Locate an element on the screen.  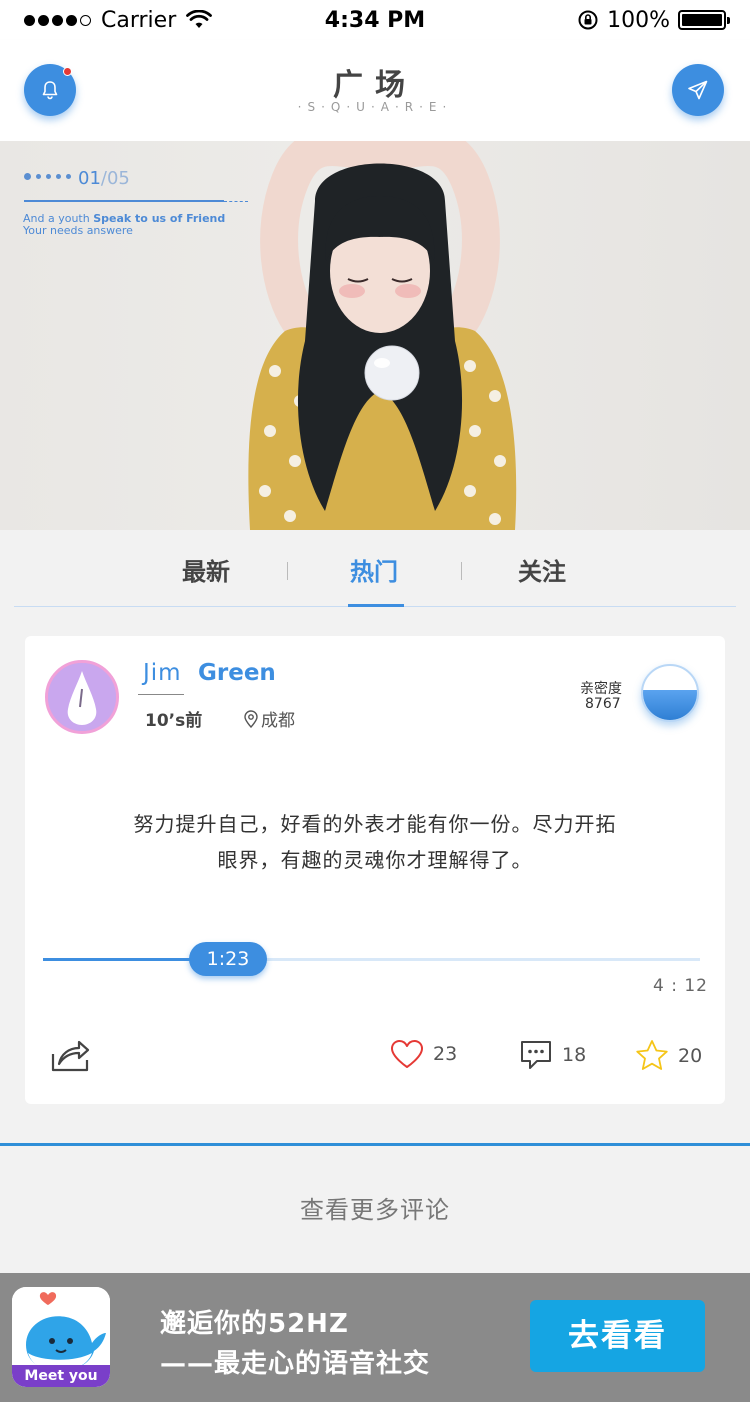
banner-photo is located at coordinates (382, 335).